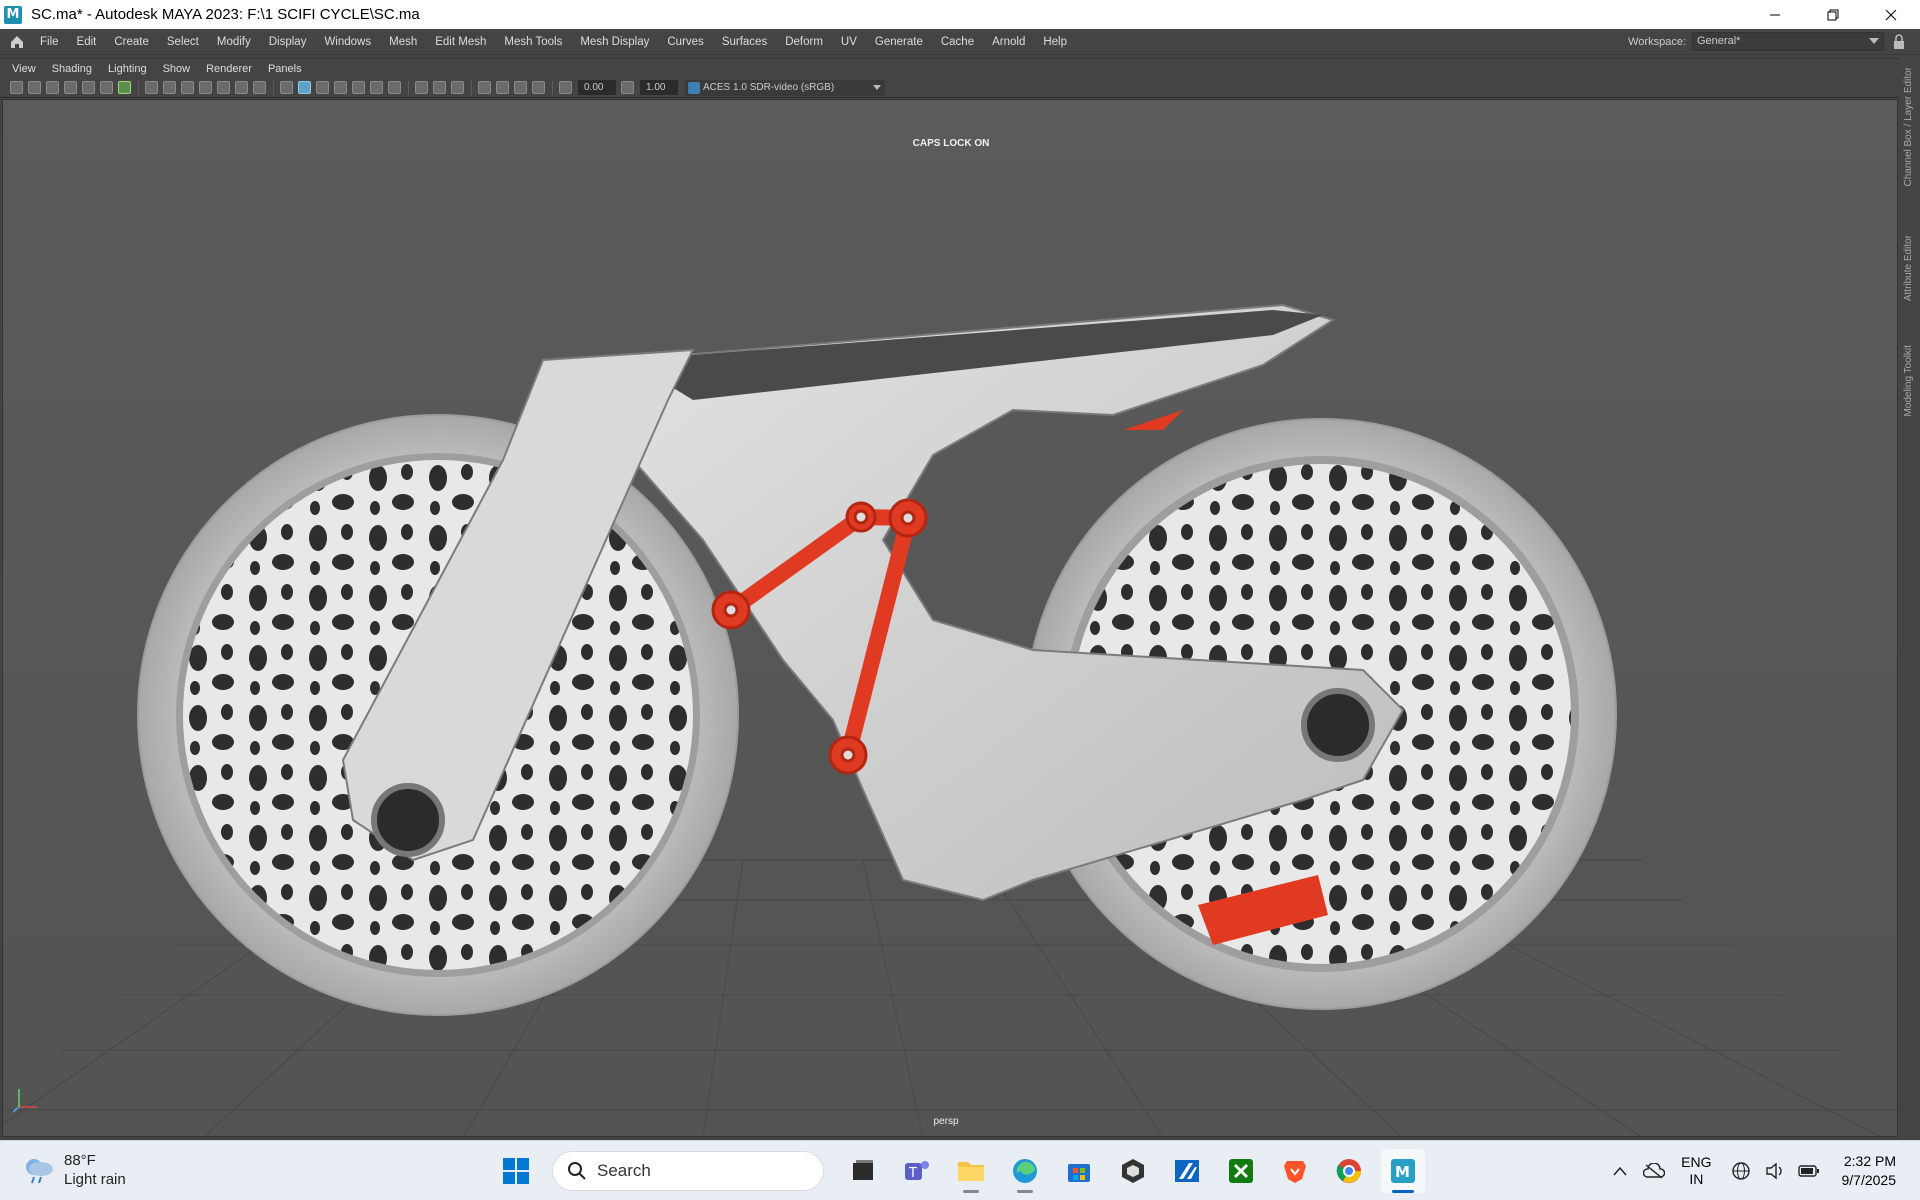 The image size is (1920, 1200). I want to click on backface-culling-icon, so click(538, 87).